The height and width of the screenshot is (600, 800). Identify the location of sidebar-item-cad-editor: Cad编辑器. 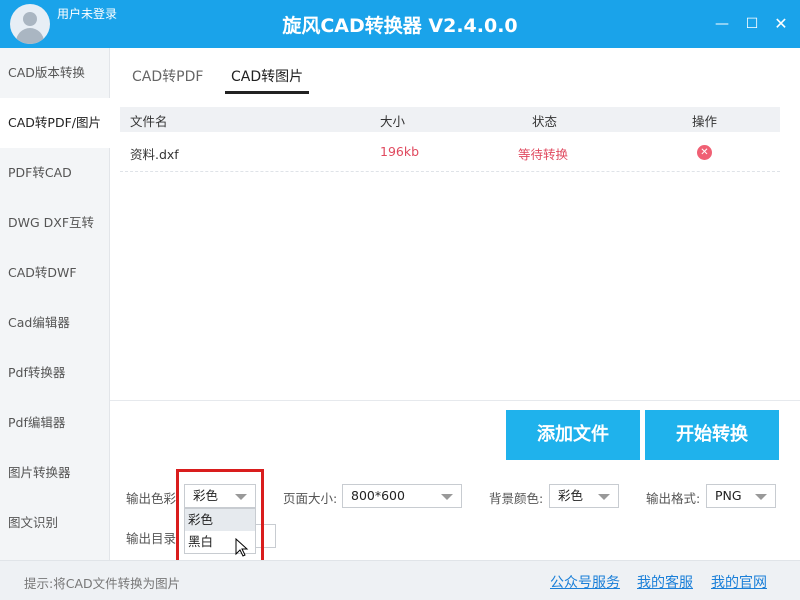
(55, 323).